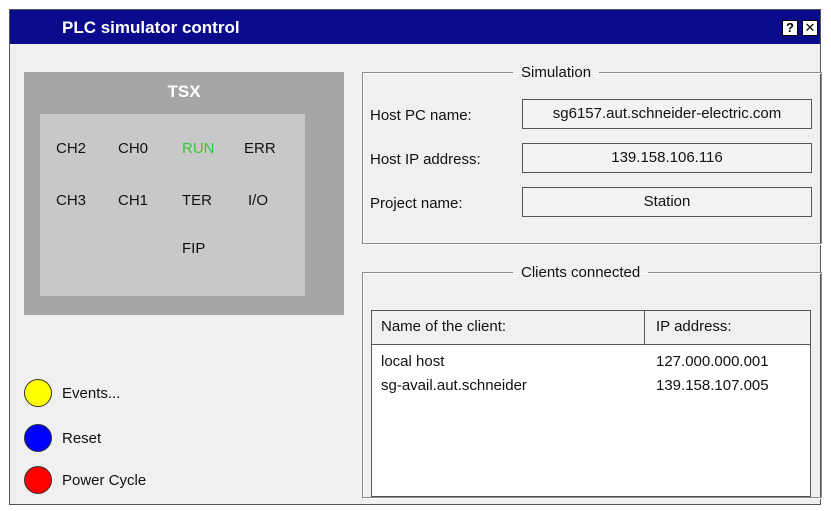 The height and width of the screenshot is (511, 831). What do you see at coordinates (790, 28) in the screenshot?
I see `help-button: ?` at bounding box center [790, 28].